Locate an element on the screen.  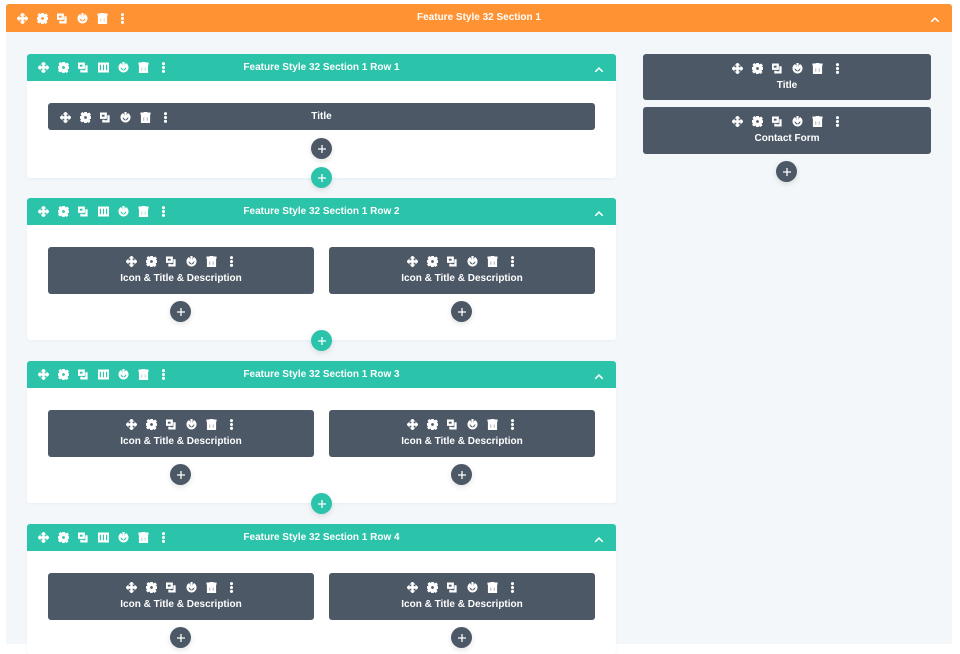
module-contact-form: Contact Form is located at coordinates (787, 130).